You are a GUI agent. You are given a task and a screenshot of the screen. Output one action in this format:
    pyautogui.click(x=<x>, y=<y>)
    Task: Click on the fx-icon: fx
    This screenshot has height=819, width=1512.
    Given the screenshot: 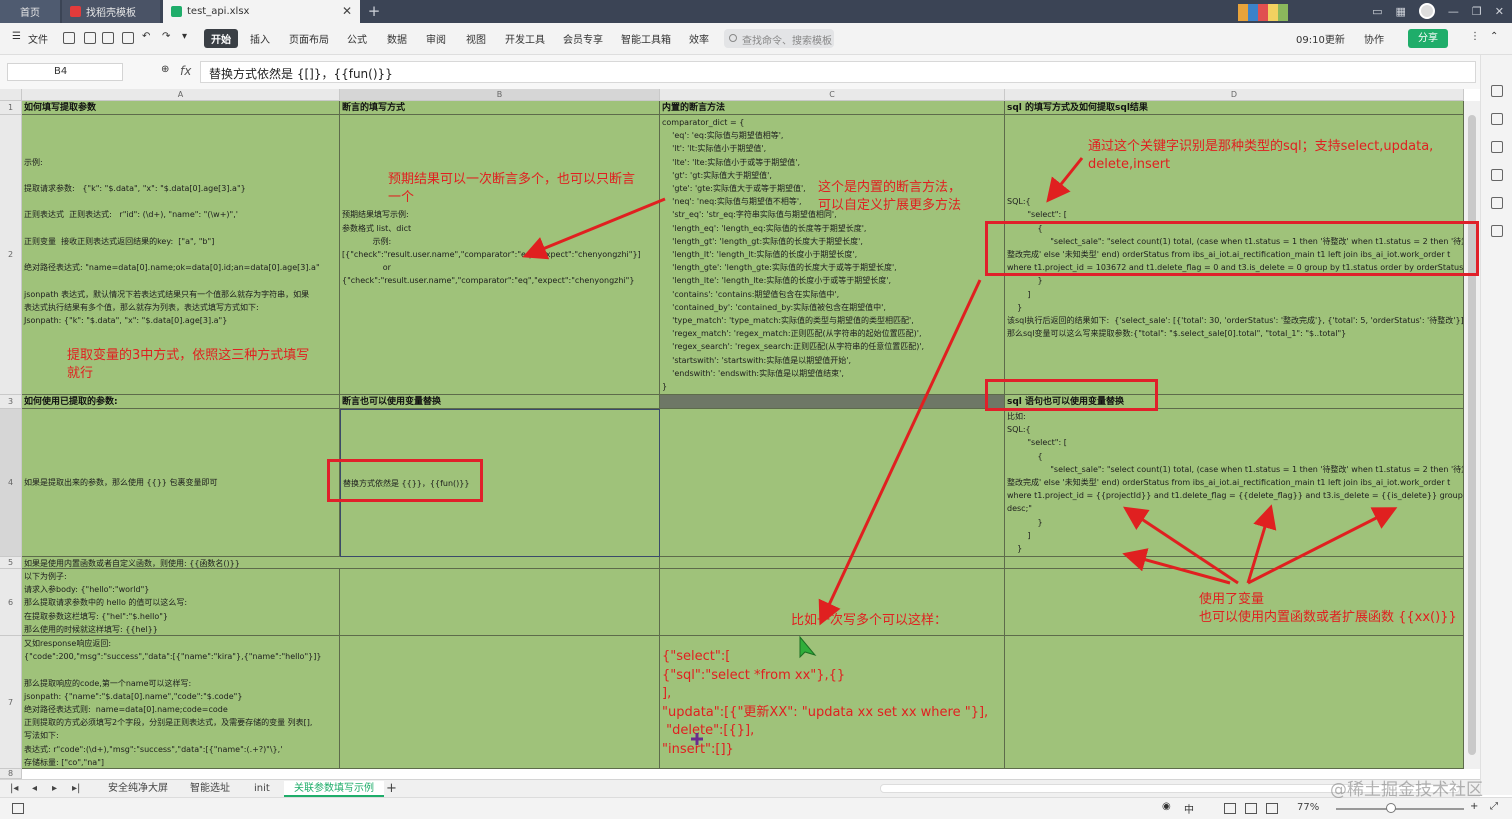 What is the action you would take?
    pyautogui.click(x=185, y=71)
    